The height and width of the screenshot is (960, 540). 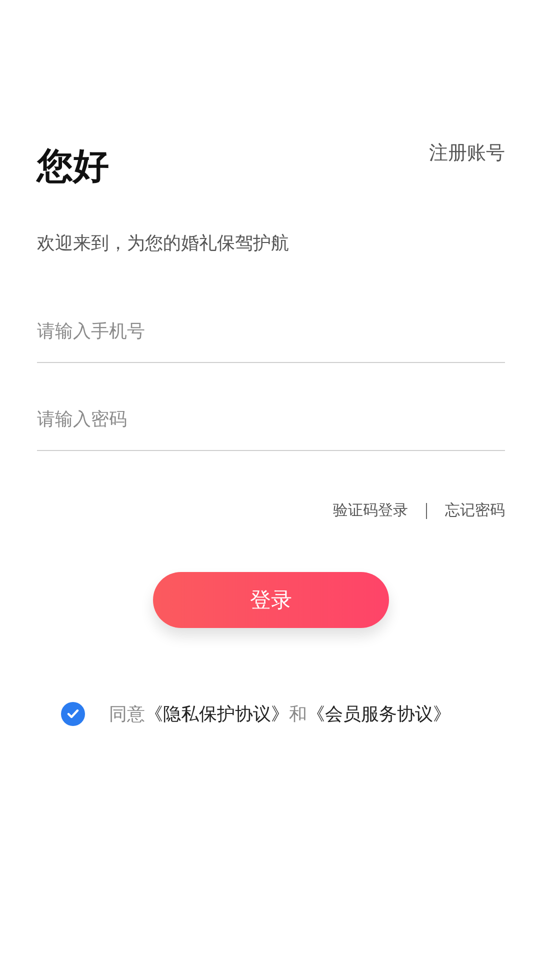 What do you see at coordinates (379, 714) in the screenshot?
I see `agreement-link: 《会员服务协议》` at bounding box center [379, 714].